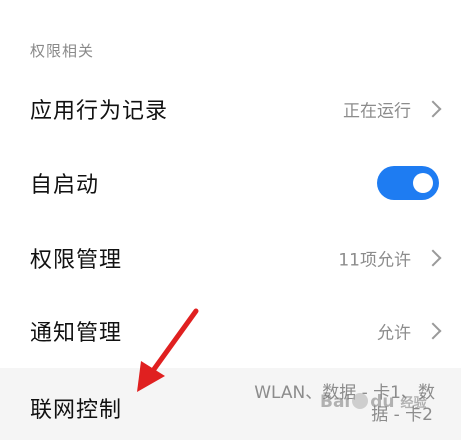 The width and height of the screenshot is (461, 440). Describe the element at coordinates (335, 402) in the screenshot. I see `watermark-text-left: Bai` at that location.